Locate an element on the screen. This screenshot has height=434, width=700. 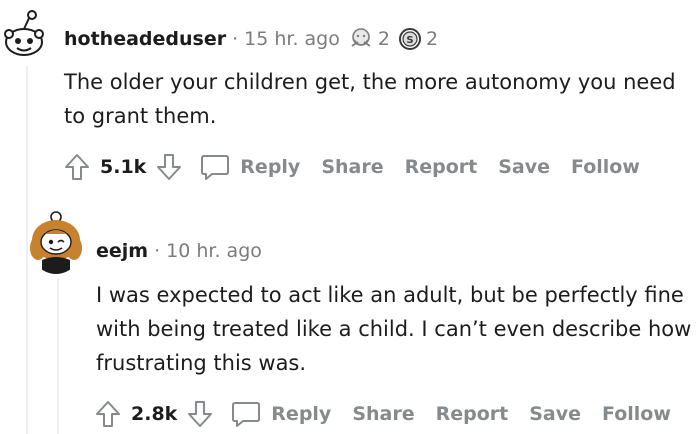
timestamp: 15 hr. ago is located at coordinates (292, 39).